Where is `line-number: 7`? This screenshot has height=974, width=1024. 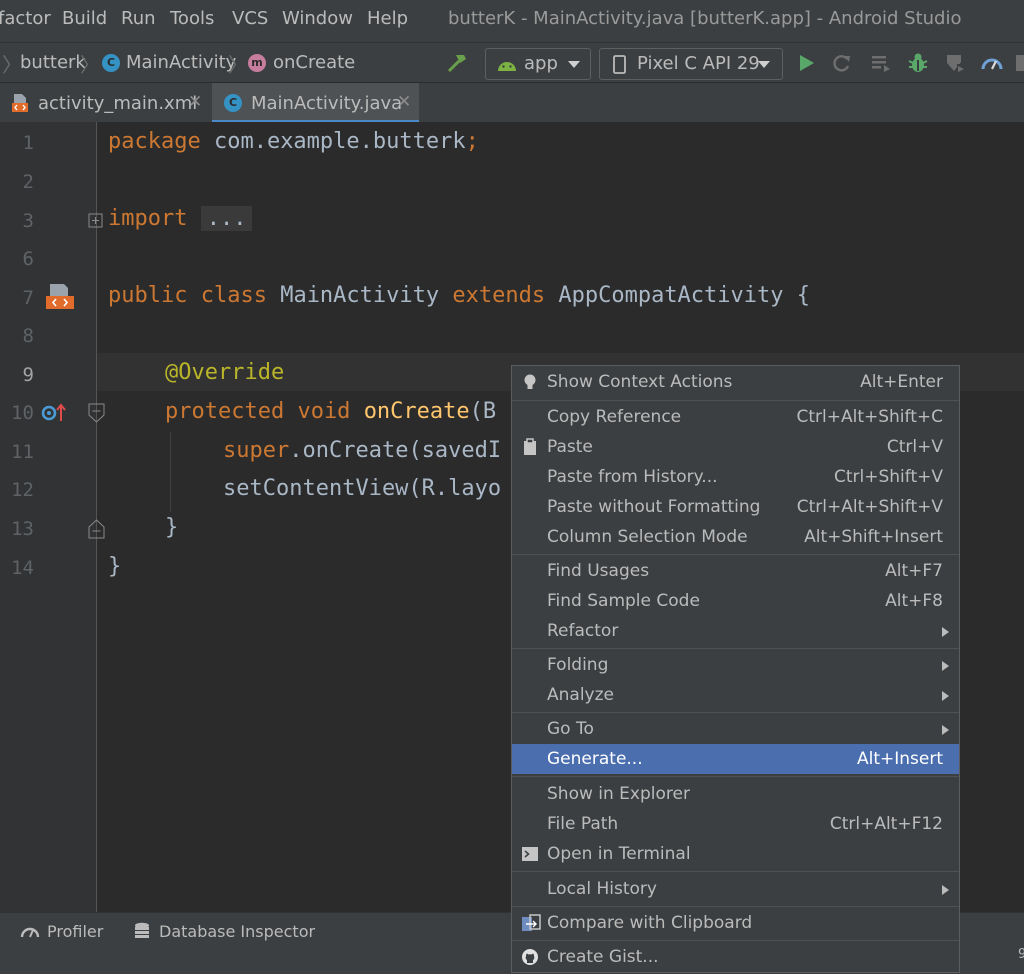 line-number: 7 is located at coordinates (28, 298).